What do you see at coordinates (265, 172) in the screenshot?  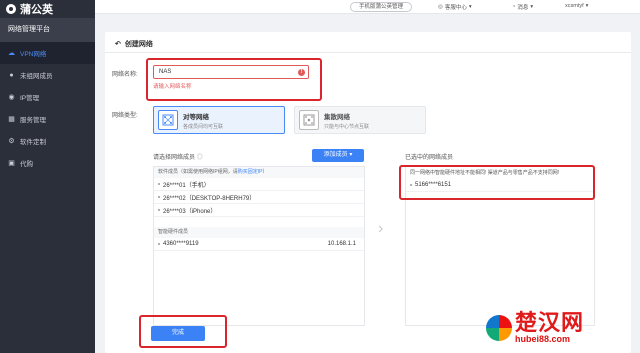 I see `software-header-end: ）` at bounding box center [265, 172].